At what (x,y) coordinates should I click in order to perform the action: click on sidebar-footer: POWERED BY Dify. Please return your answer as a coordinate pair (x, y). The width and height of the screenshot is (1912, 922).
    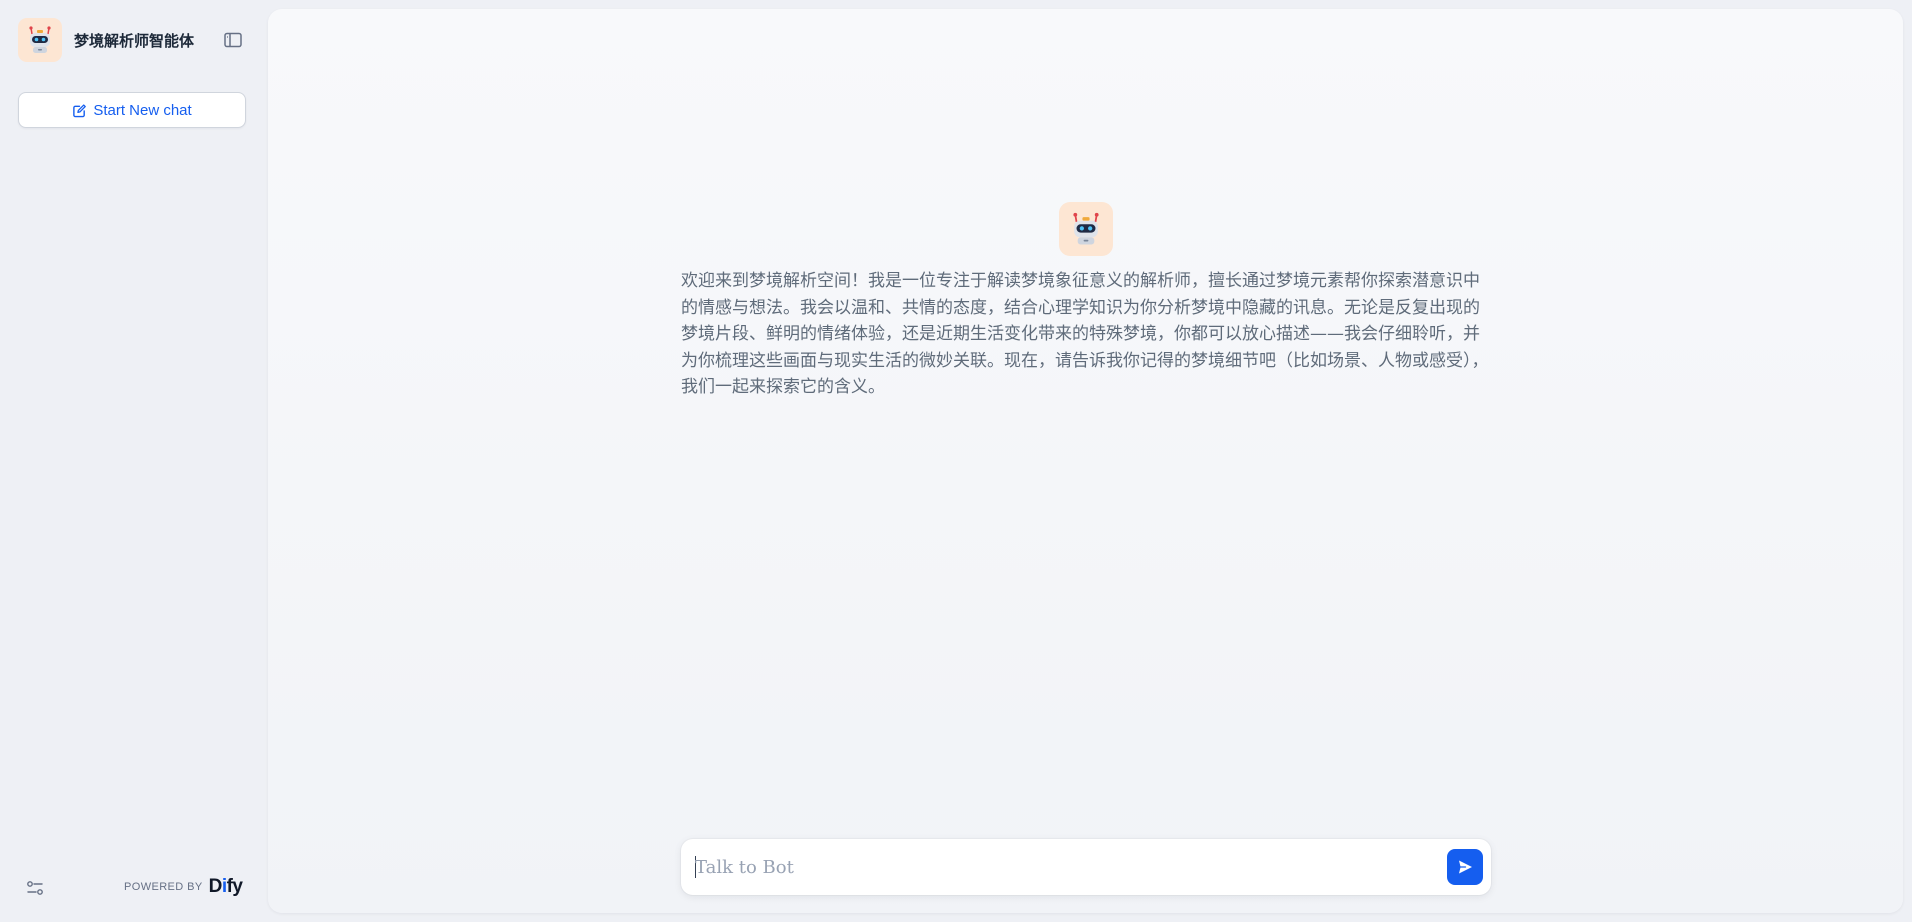
    Looking at the image, I should click on (134, 886).